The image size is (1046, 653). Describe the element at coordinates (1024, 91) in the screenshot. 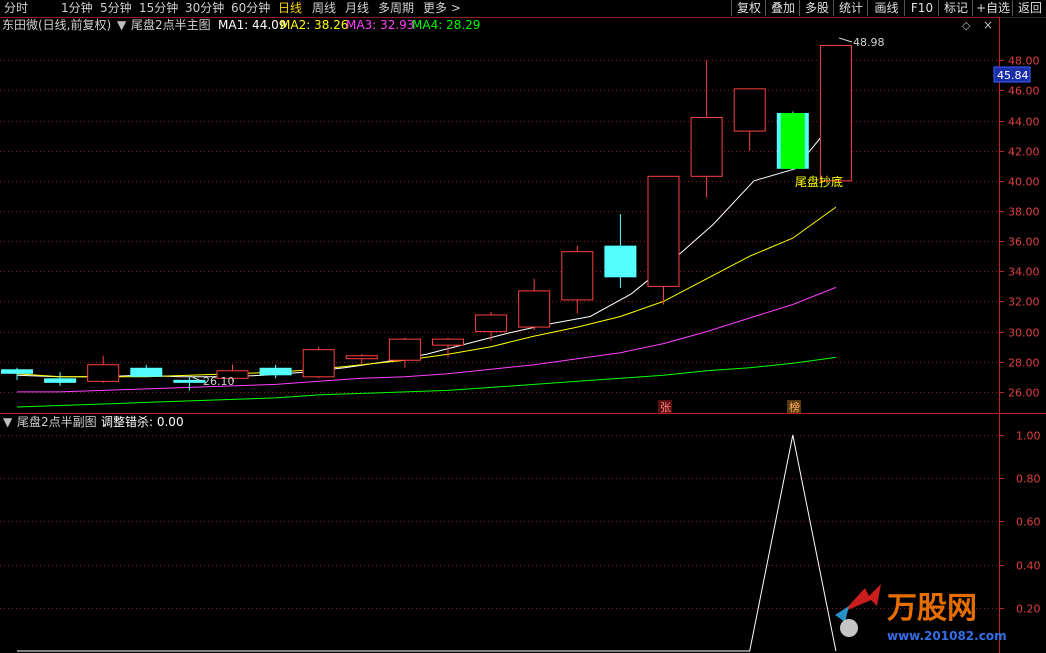

I see `price-tick-label: 46.00` at that location.